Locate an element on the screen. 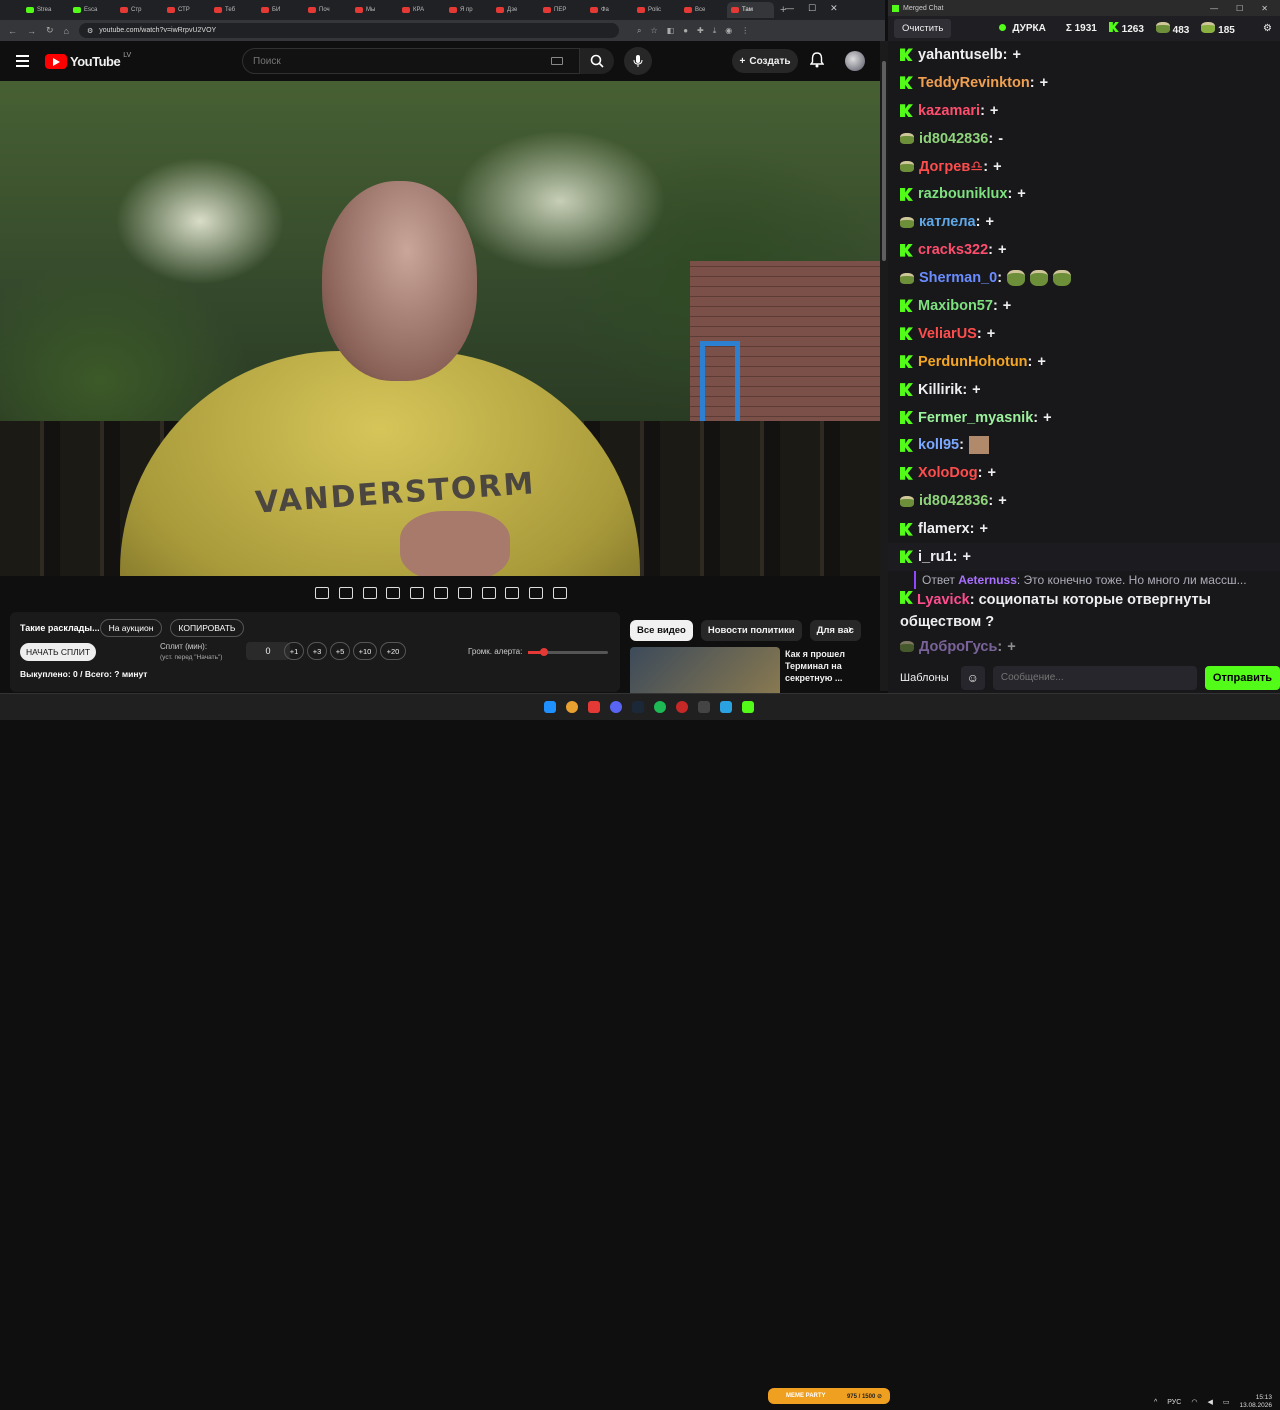  browser-tab: Мы is located at coordinates (374, 10).